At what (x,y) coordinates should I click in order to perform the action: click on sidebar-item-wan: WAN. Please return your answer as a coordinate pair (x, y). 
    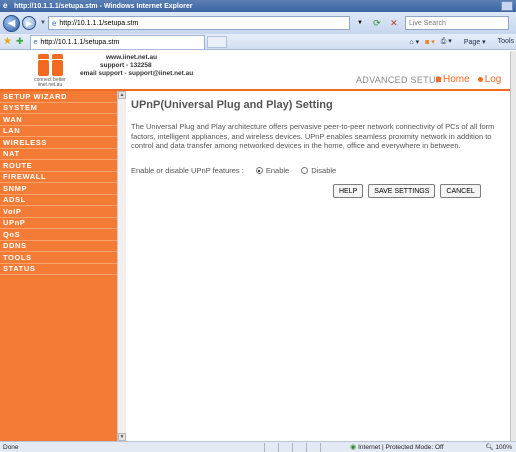
    Looking at the image, I should click on (58, 120).